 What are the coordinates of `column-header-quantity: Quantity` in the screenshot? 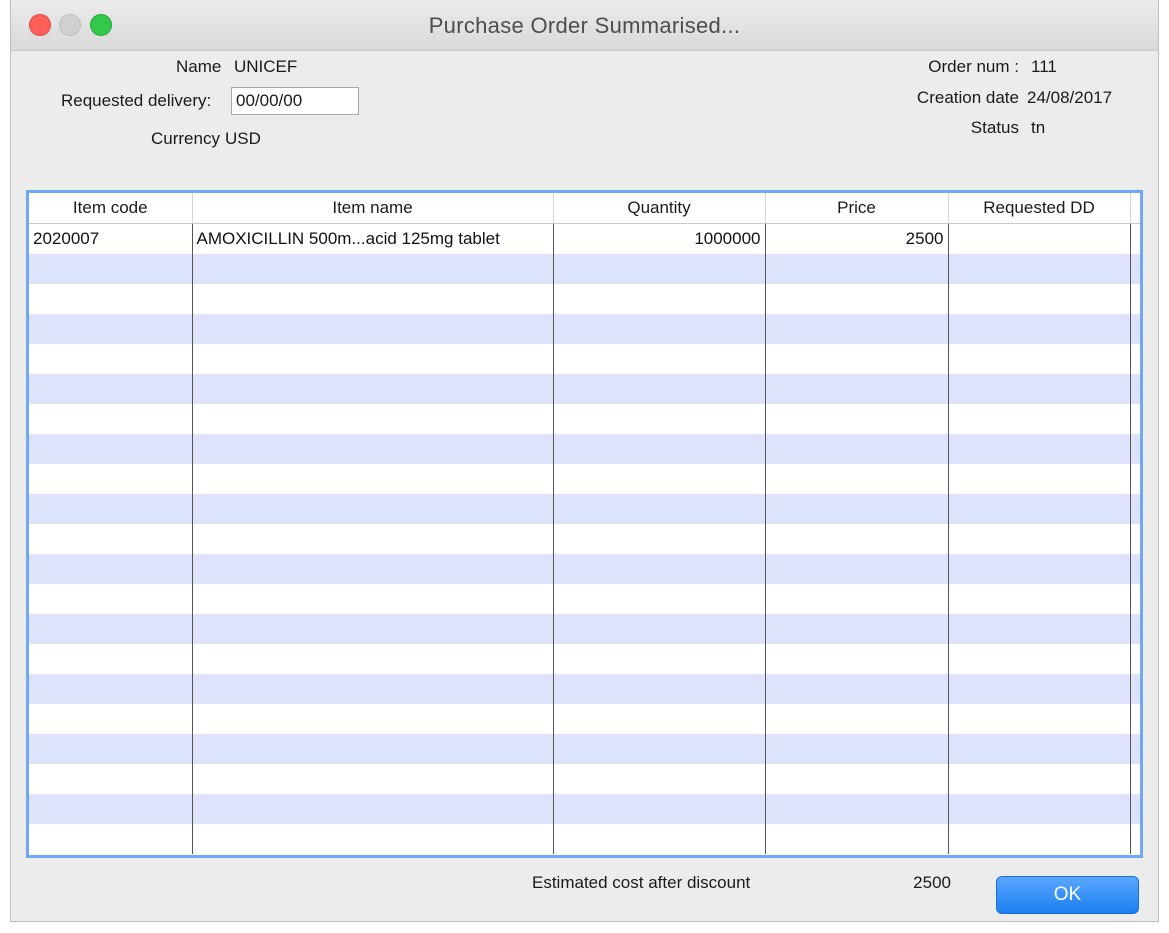 It's located at (659, 208).